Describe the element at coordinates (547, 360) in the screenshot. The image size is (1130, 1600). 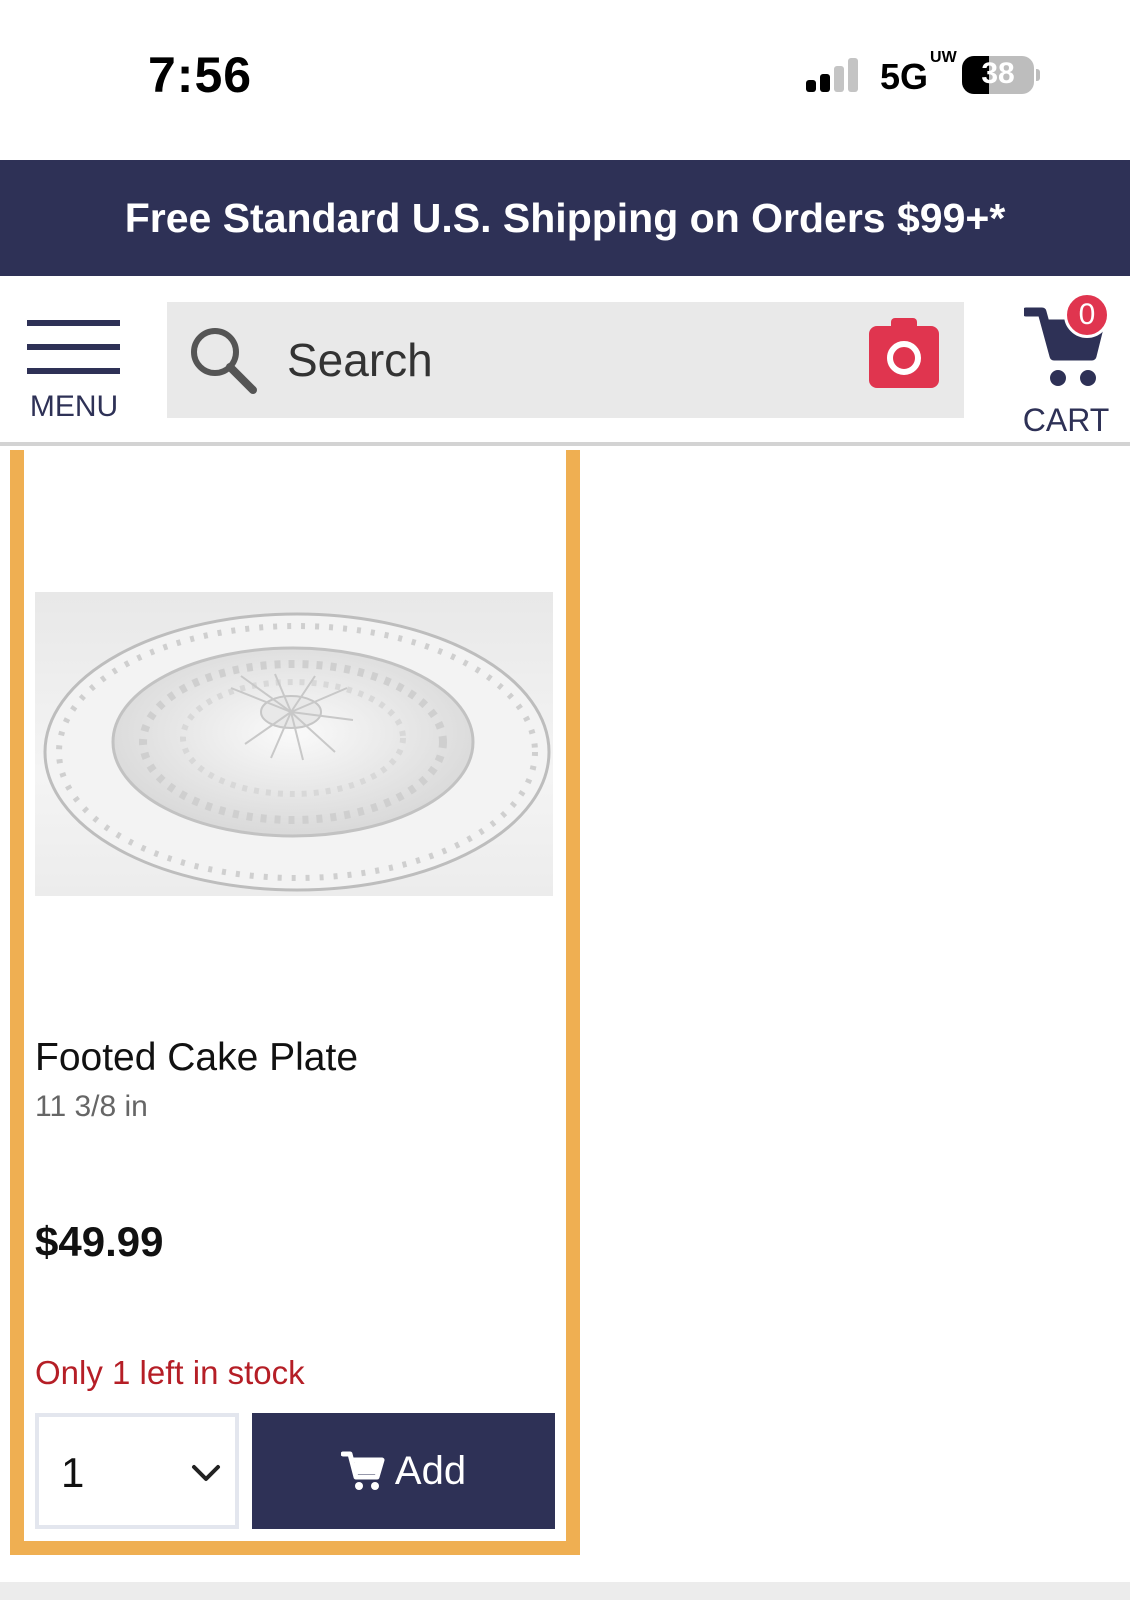
I see `search-input` at that location.